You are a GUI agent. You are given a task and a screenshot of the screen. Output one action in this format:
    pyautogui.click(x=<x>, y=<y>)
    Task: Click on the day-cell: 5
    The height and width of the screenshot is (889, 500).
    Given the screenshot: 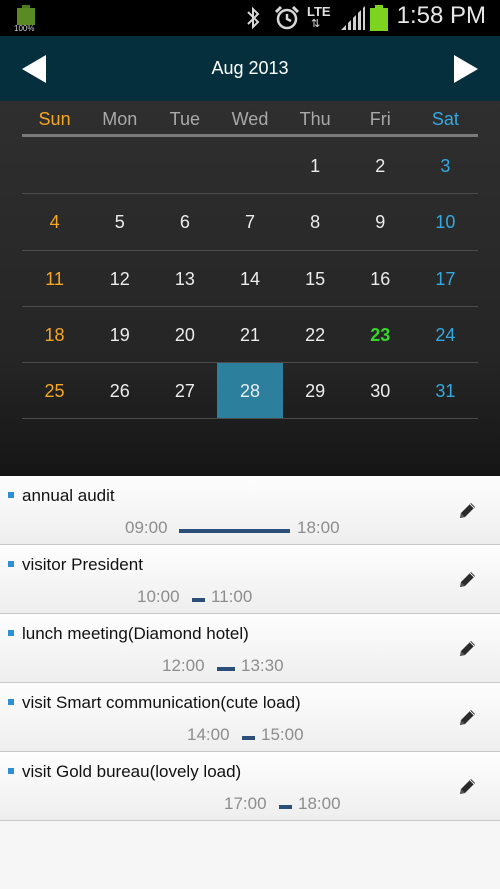 What is the action you would take?
    pyautogui.click(x=119, y=221)
    